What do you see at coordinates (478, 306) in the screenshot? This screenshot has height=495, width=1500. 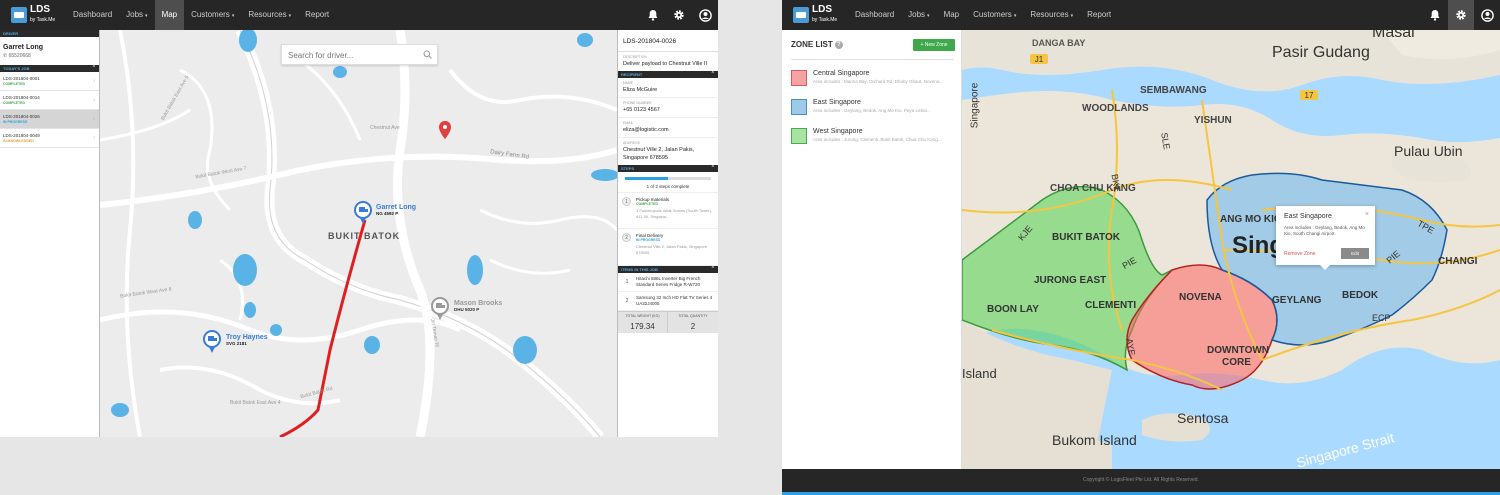 I see `driver-marker-label: Mason Brooks DHU 5020 P` at bounding box center [478, 306].